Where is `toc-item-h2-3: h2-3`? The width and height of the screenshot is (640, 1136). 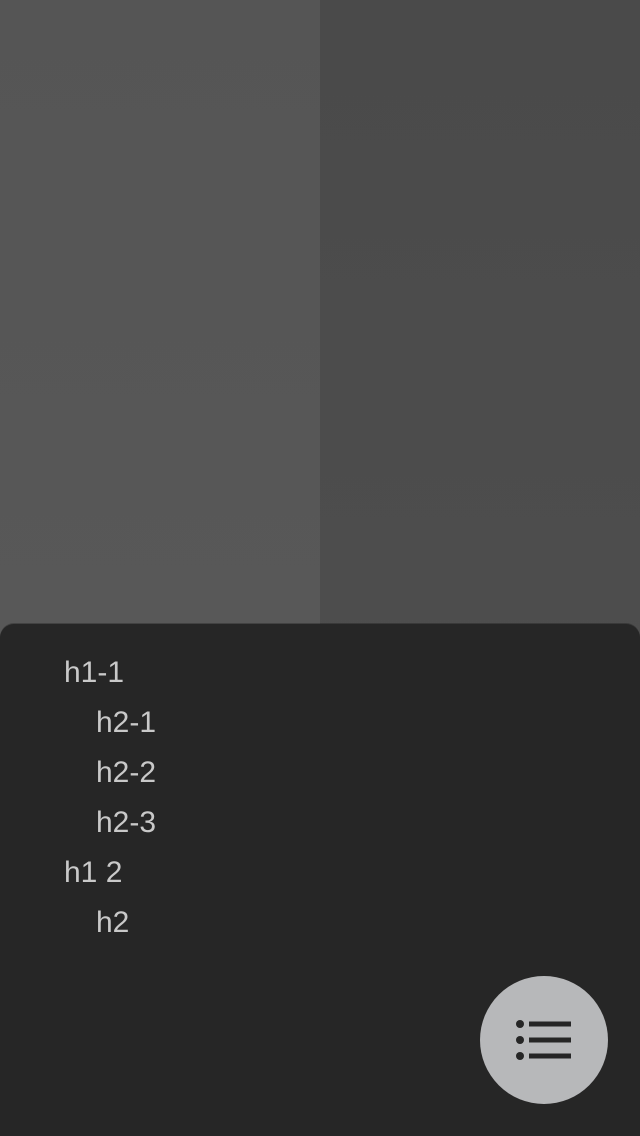
toc-item-h2-3: h2-3 is located at coordinates (320, 823).